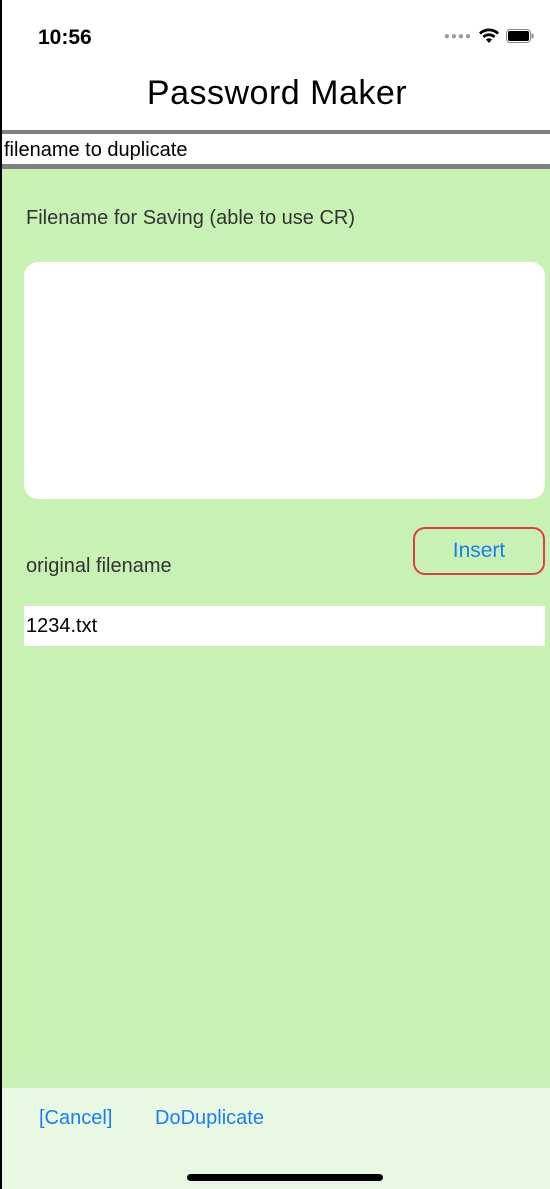 The image size is (550, 1189). I want to click on filename-to-duplicate-label: filename to duplicate, so click(96, 150).